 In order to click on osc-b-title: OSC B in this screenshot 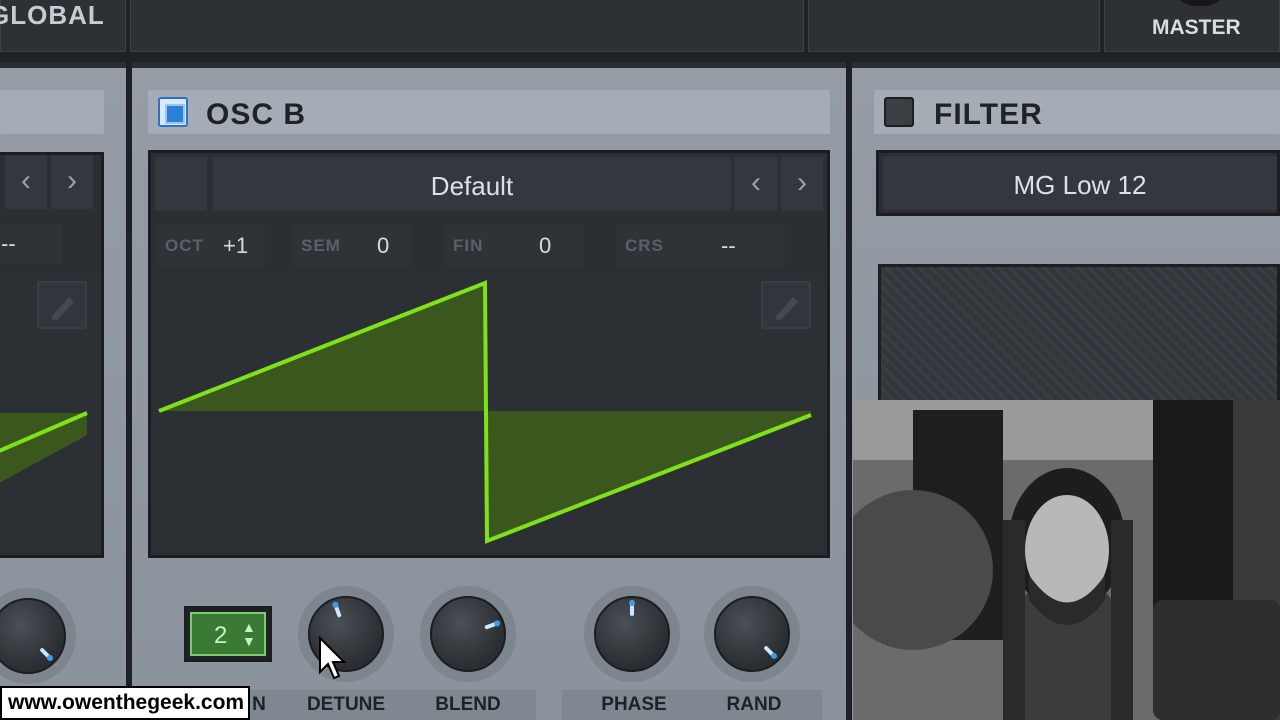, I will do `click(256, 114)`.